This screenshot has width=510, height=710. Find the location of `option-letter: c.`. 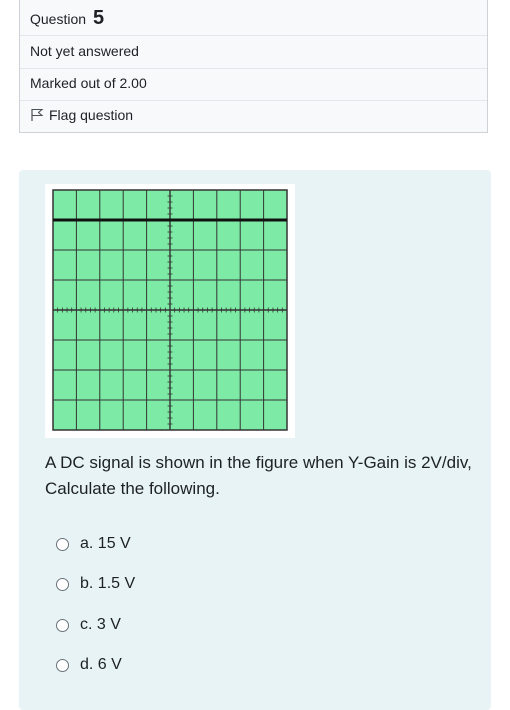

option-letter: c. is located at coordinates (86, 624).